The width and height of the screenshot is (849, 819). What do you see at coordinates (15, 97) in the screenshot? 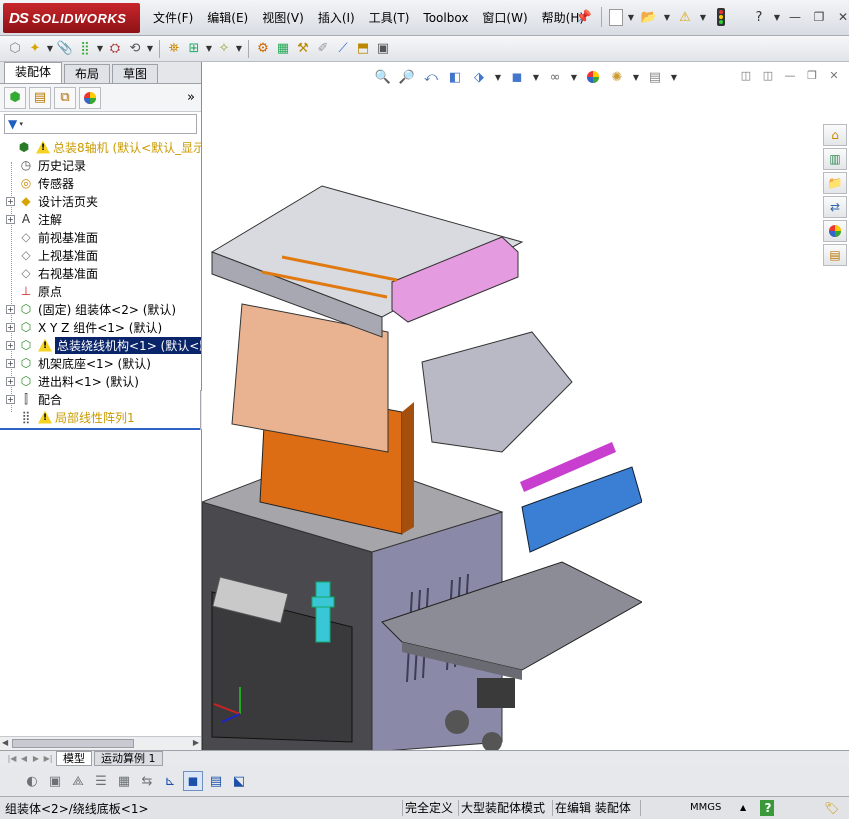
I see `feature-manager-icon: ⬢` at bounding box center [15, 97].